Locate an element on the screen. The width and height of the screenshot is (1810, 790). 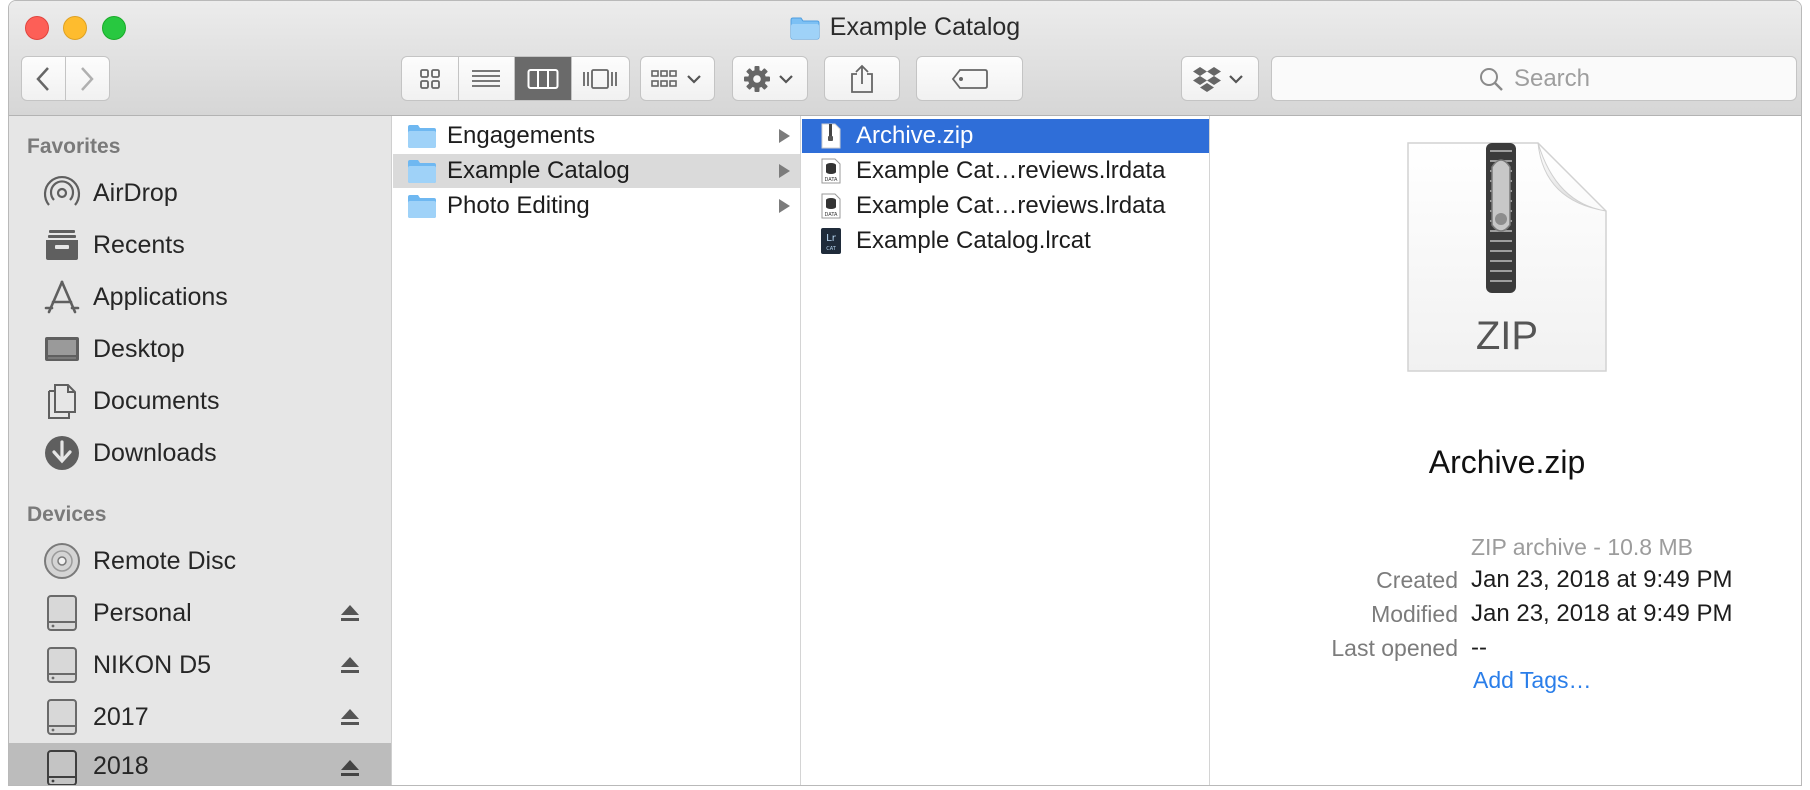
search-placeholder: Search is located at coordinates (1552, 78).